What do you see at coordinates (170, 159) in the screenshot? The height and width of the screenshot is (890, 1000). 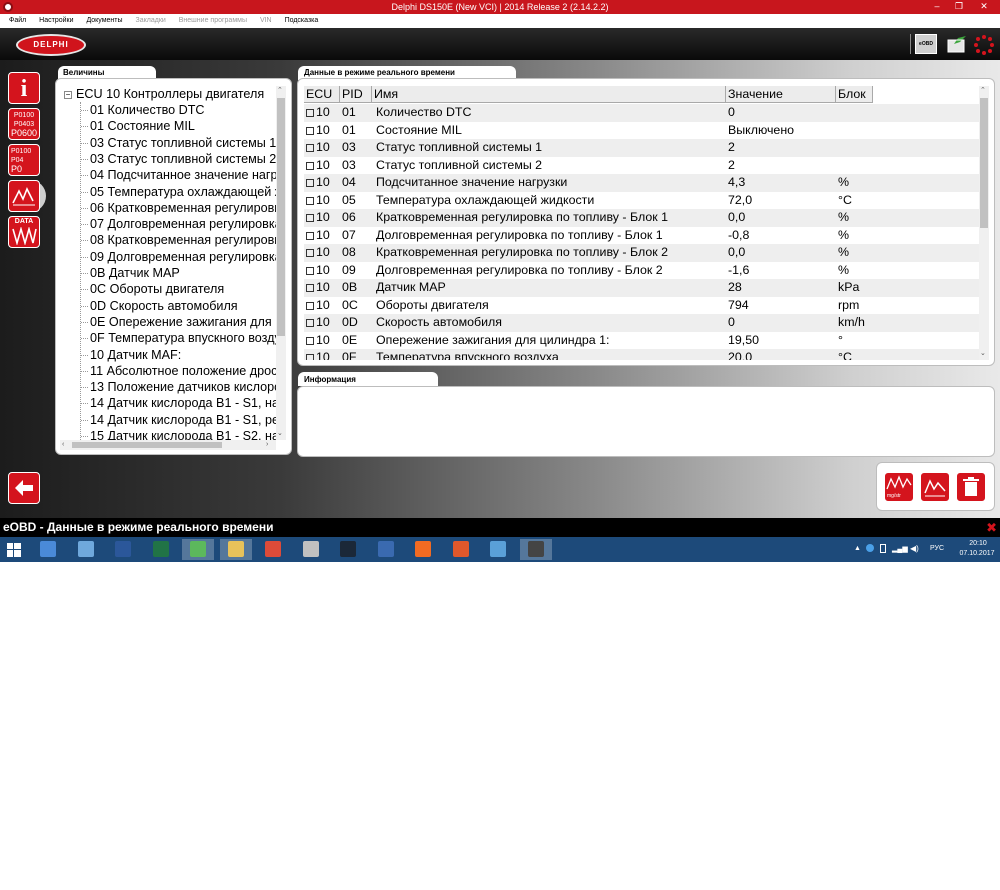 I see `tree-item: 03 Статус топливной системы 2` at bounding box center [170, 159].